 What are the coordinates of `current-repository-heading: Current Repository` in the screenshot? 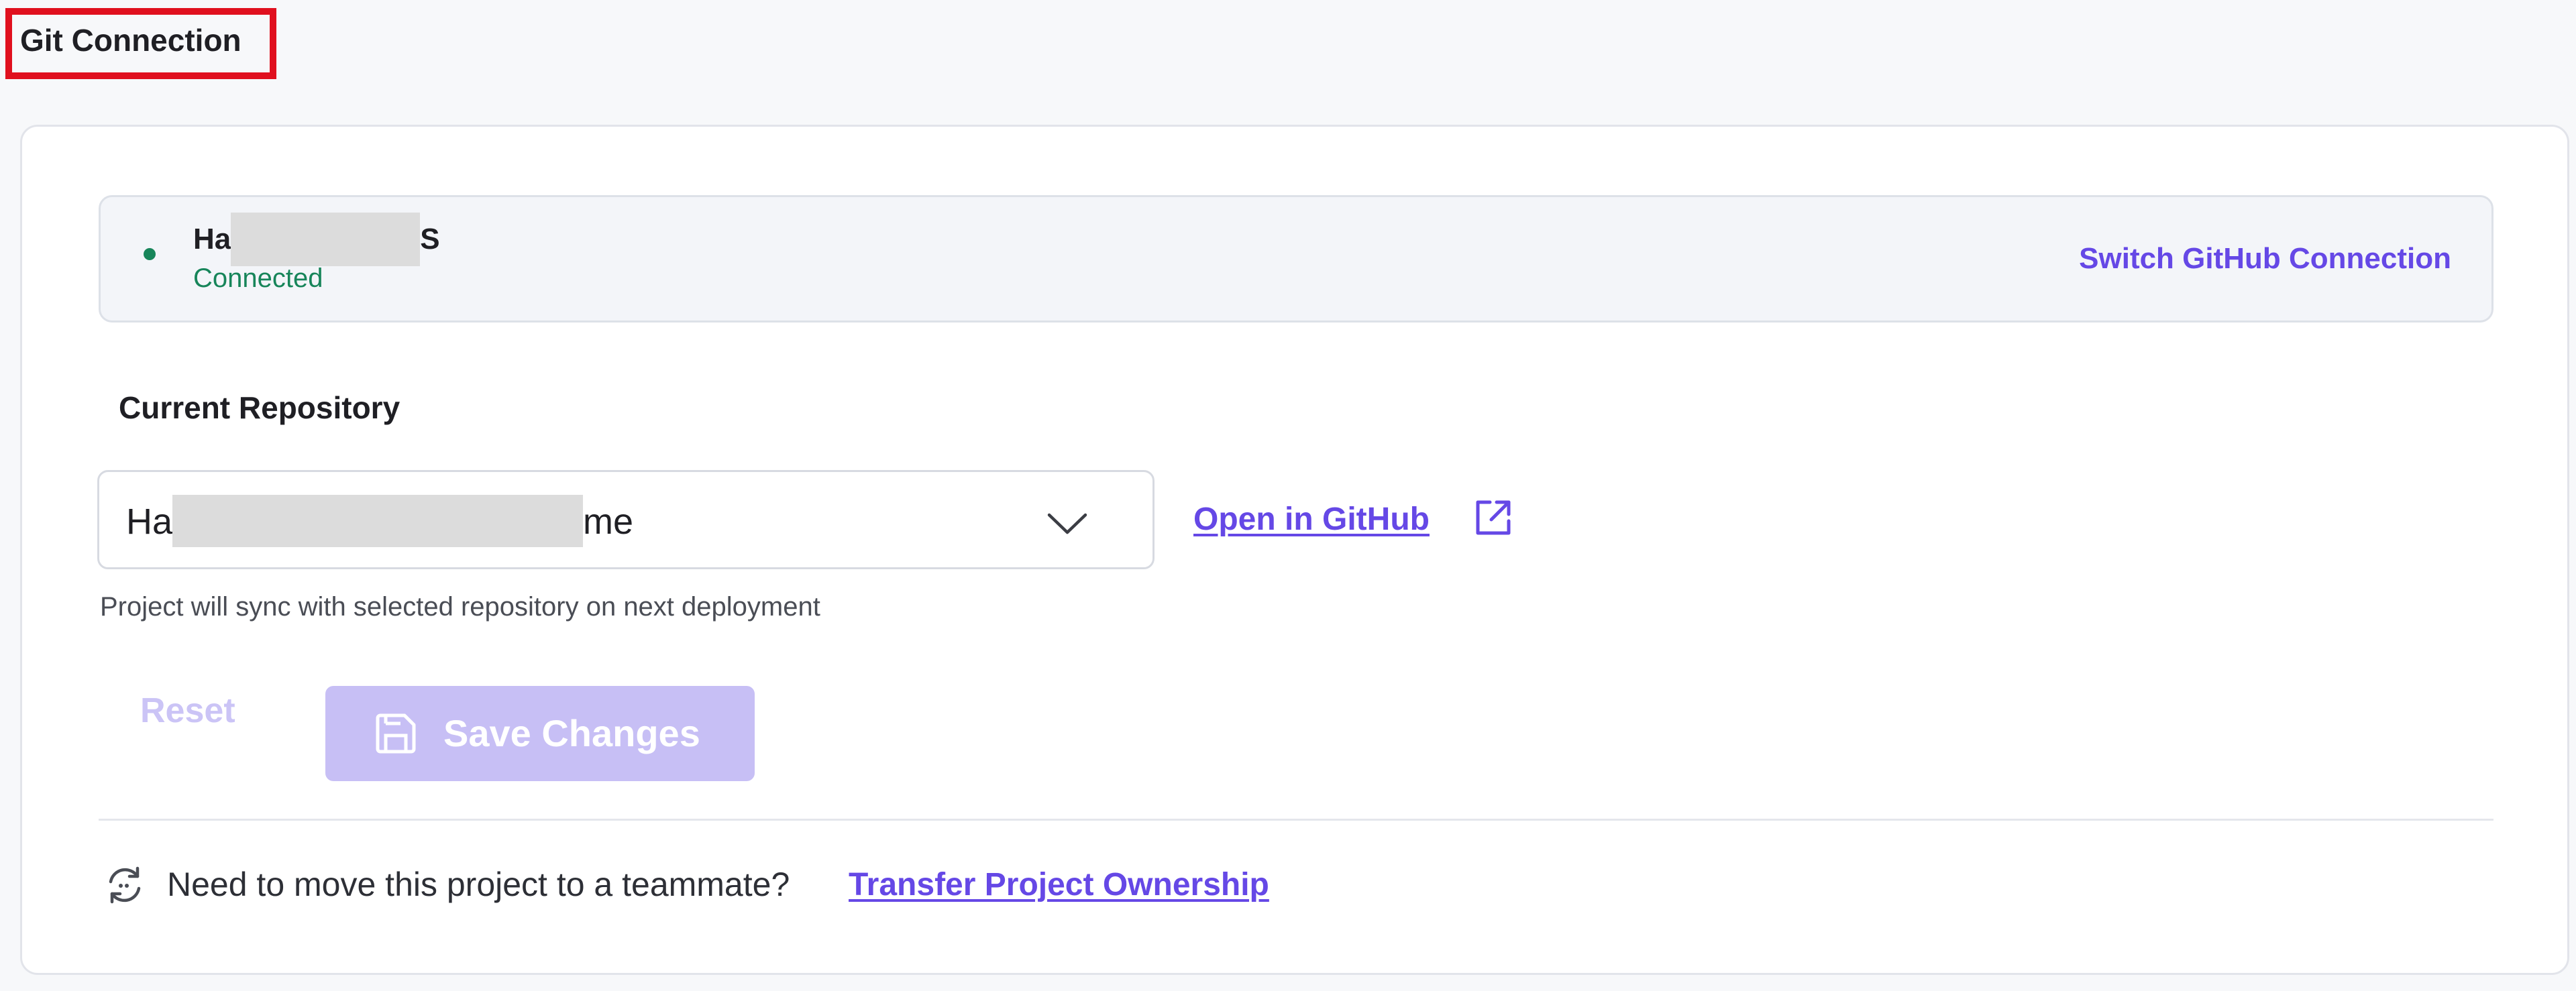 It's located at (259, 407).